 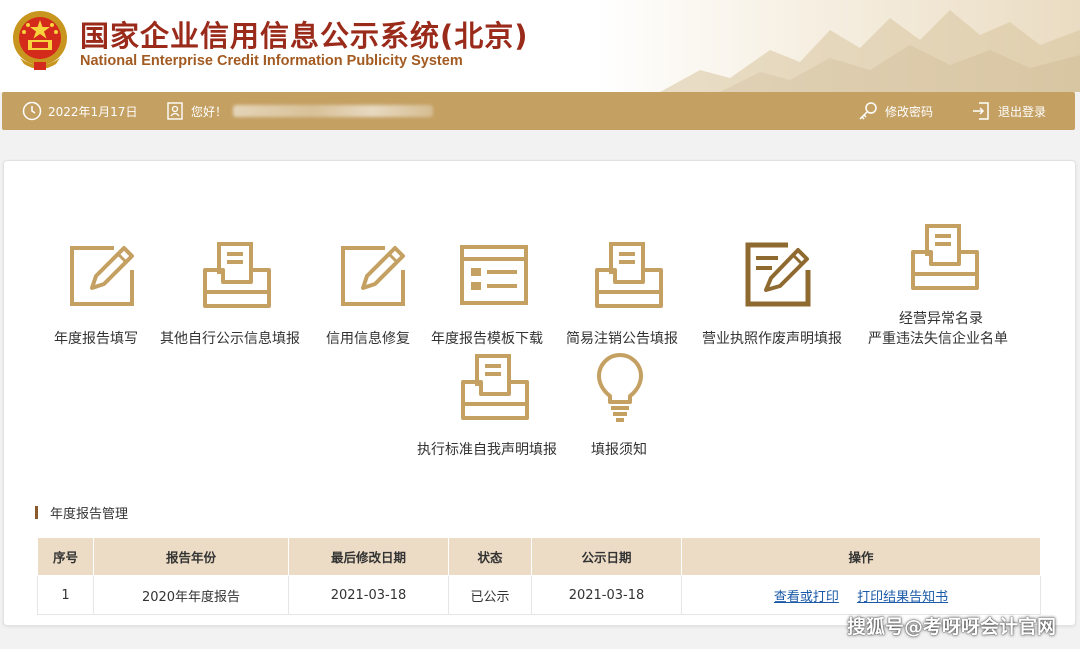 I want to click on user-greeting: 您好！, so click(x=299, y=111).